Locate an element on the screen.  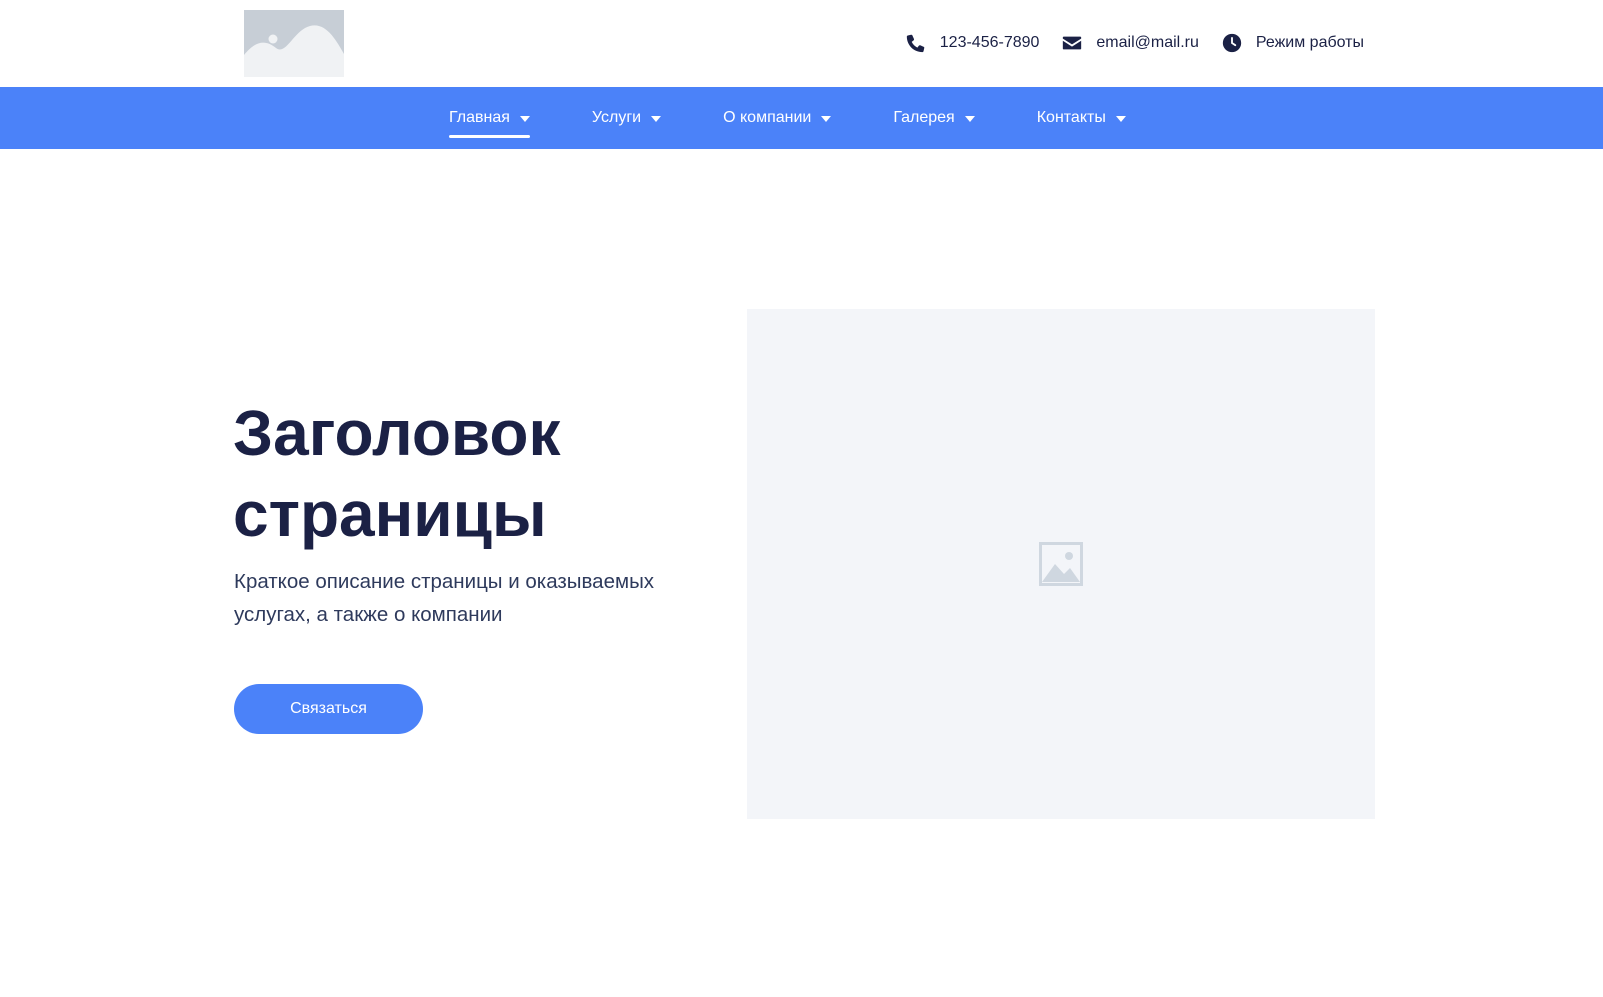
top-header: 123-456-7890 email@mail.ru Режим работы is located at coordinates (801, 43).